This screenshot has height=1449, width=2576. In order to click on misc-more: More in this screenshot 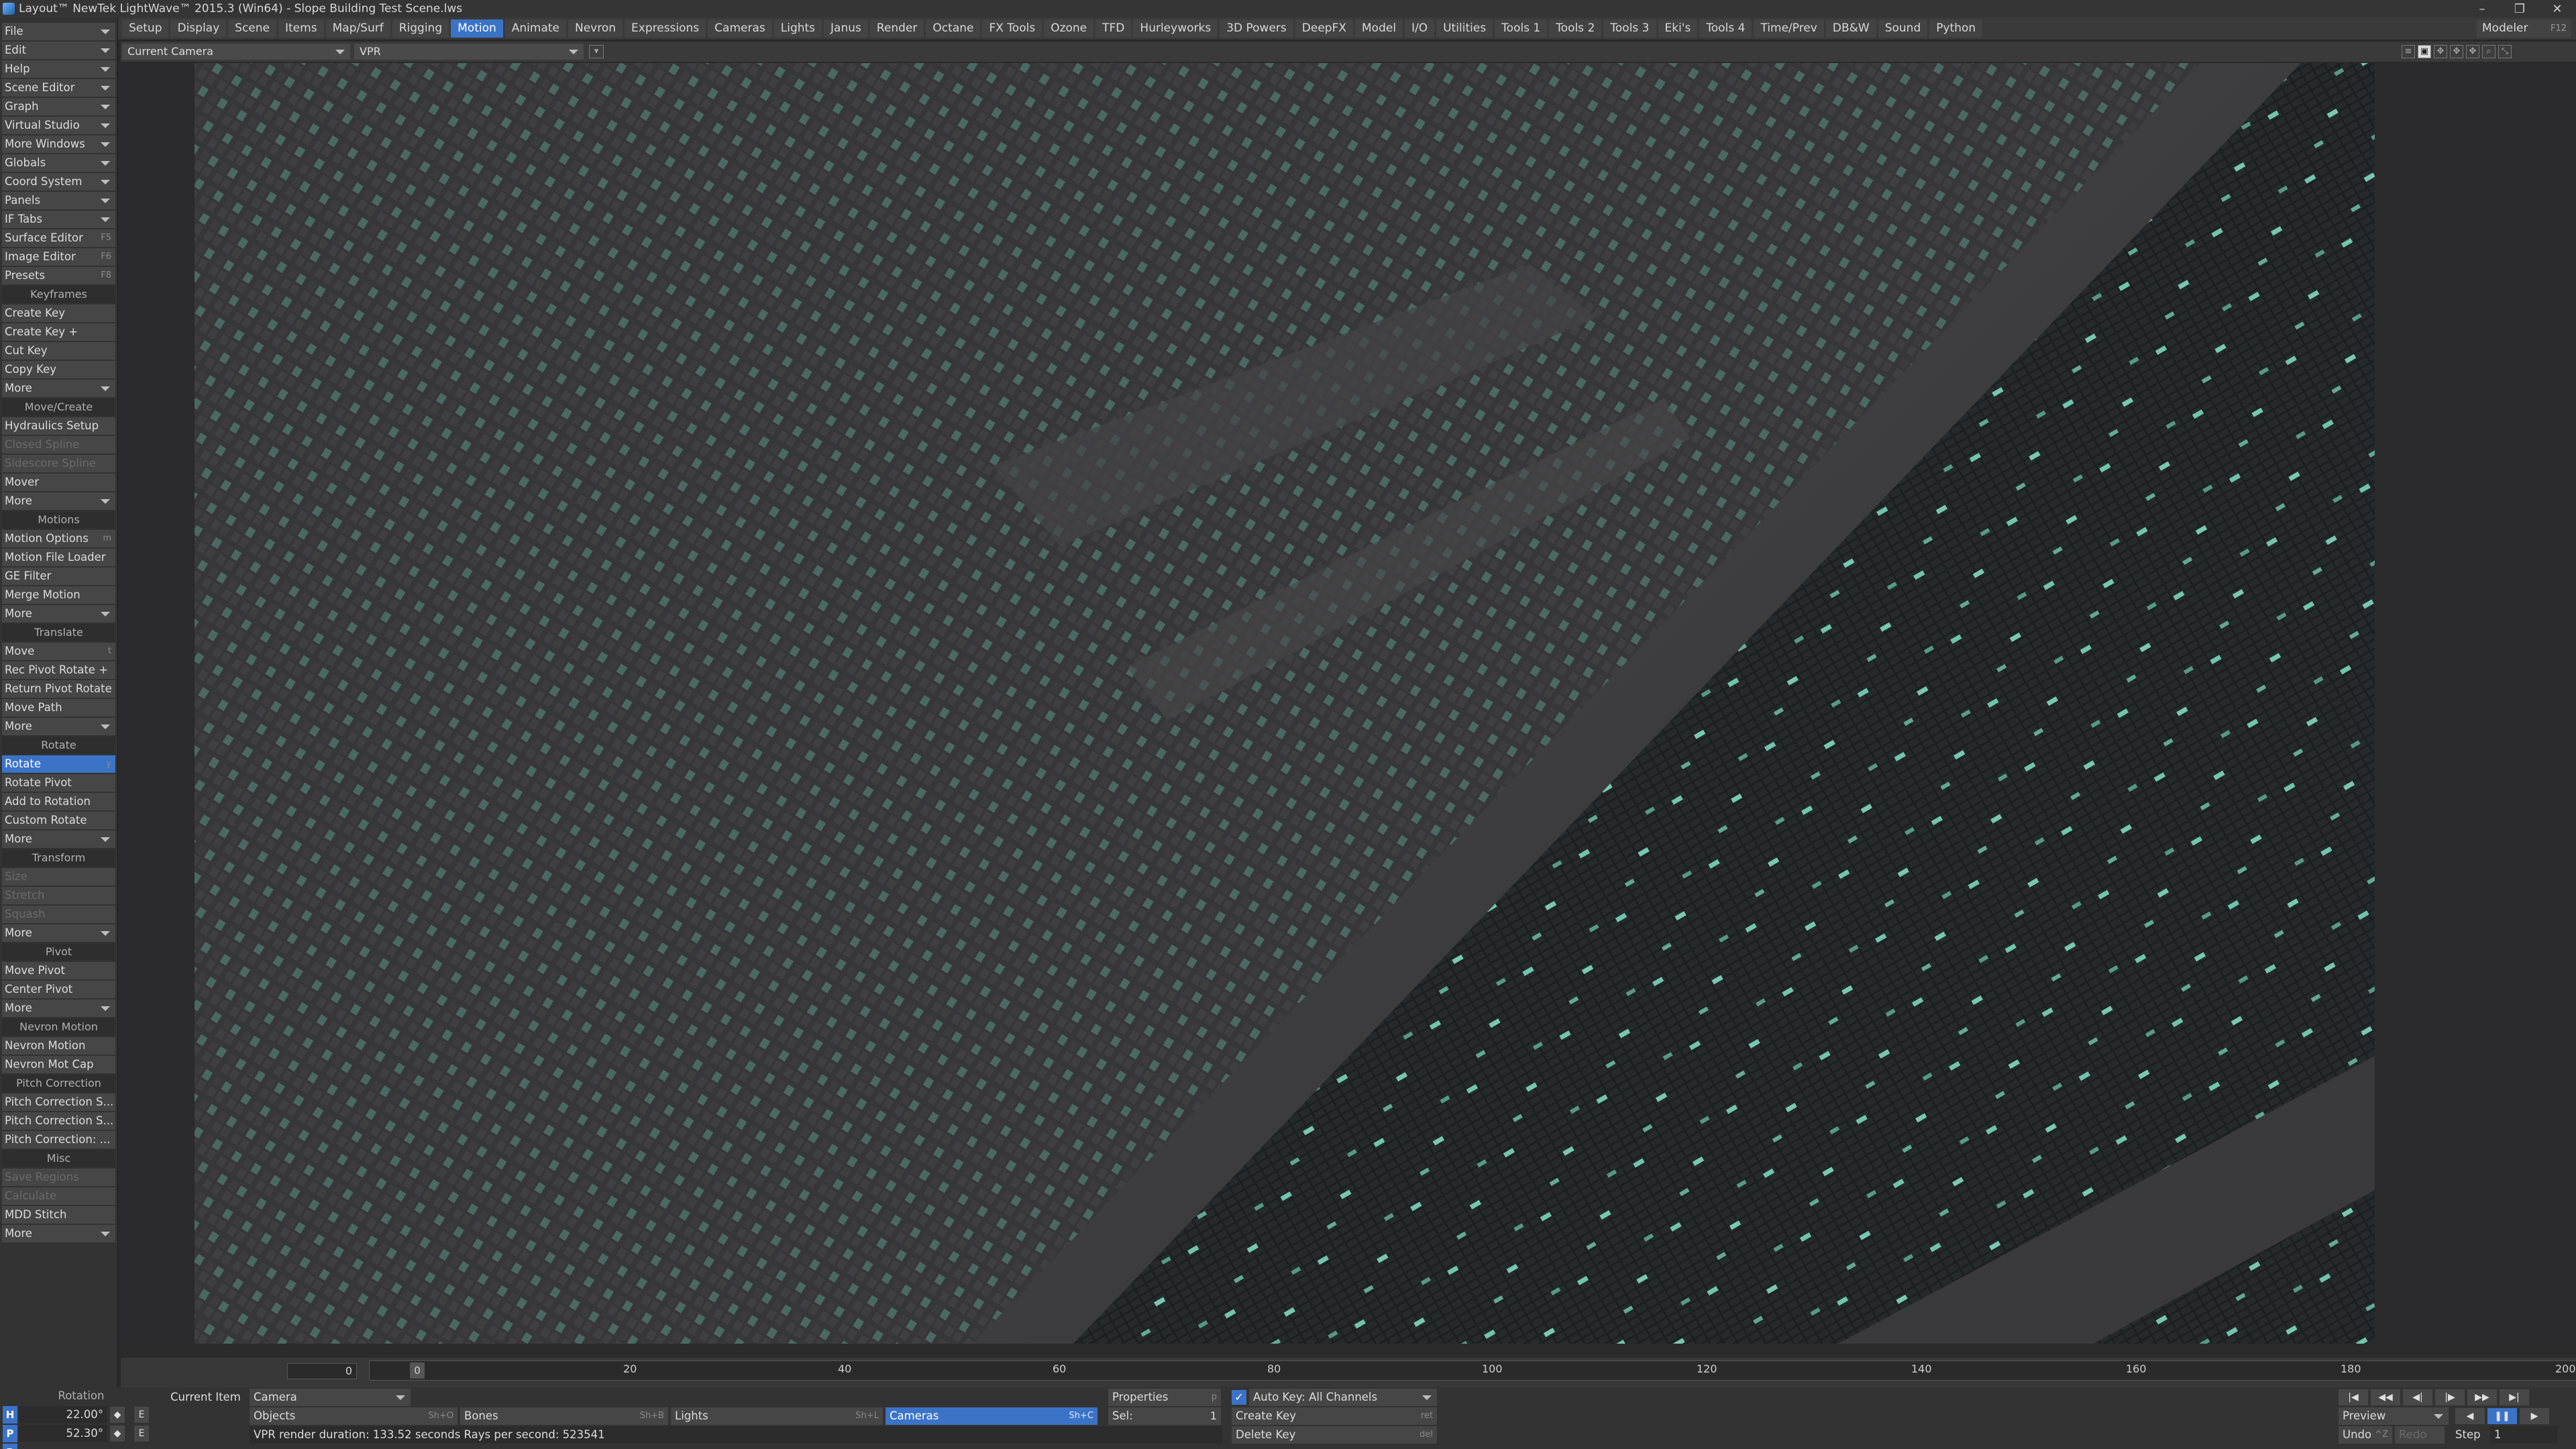, I will do `click(58, 1233)`.